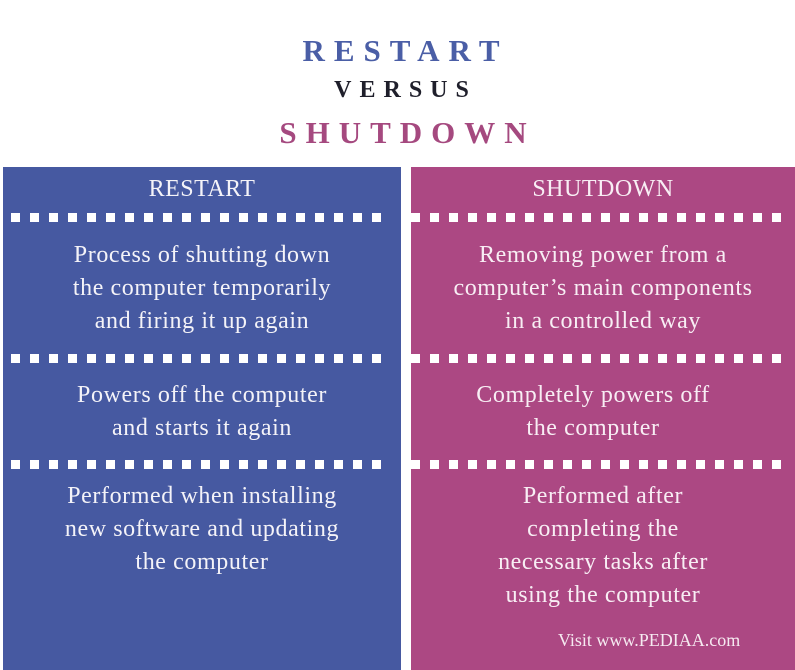 The height and width of the screenshot is (670, 795). What do you see at coordinates (602, 321) in the screenshot?
I see `text-line: in a controlled way` at bounding box center [602, 321].